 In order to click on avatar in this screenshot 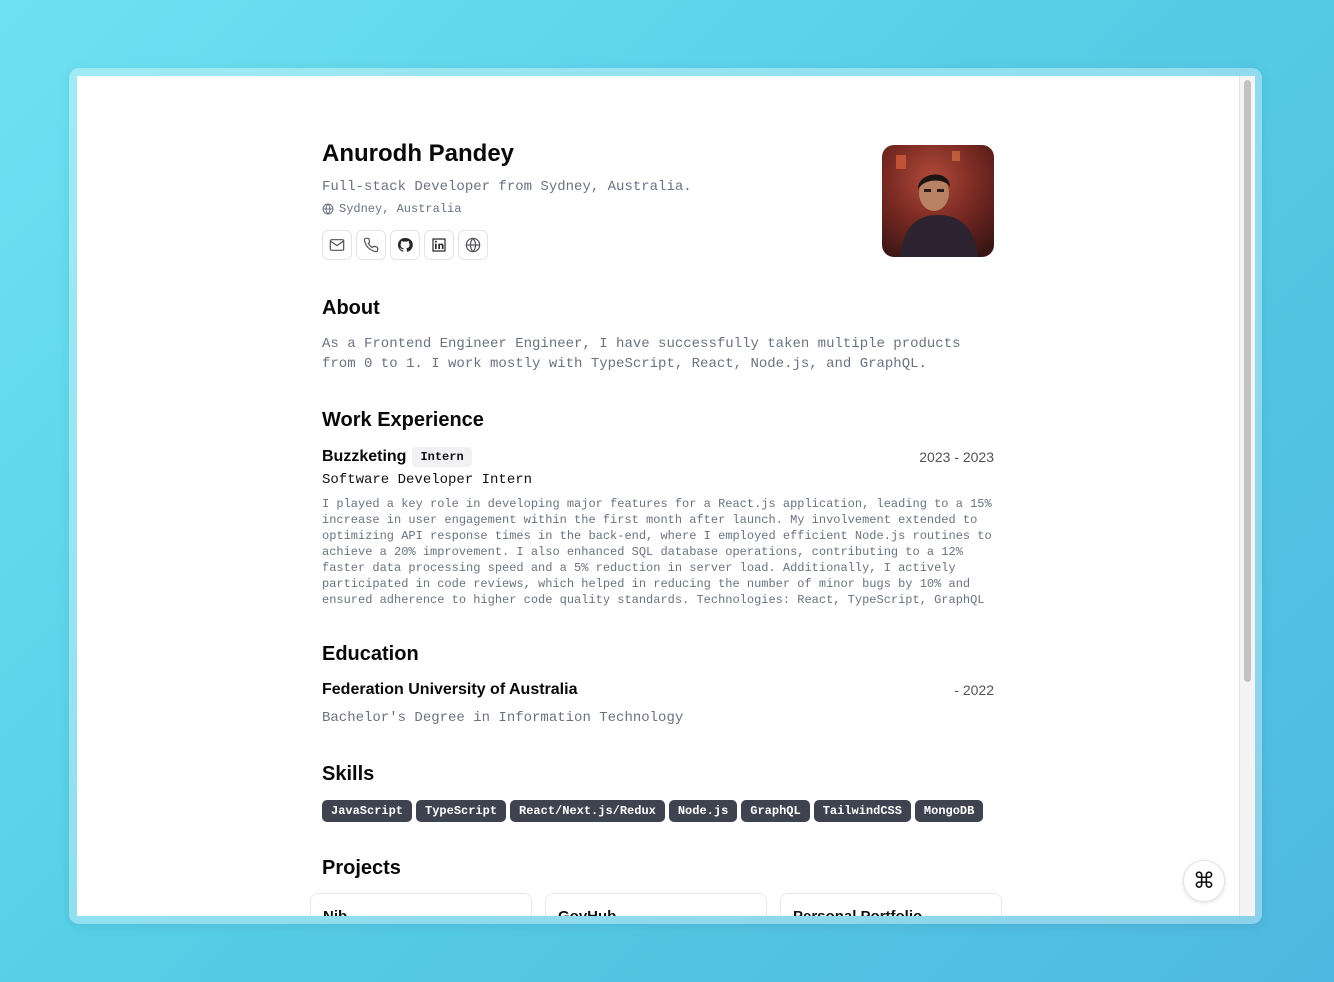, I will do `click(938, 201)`.